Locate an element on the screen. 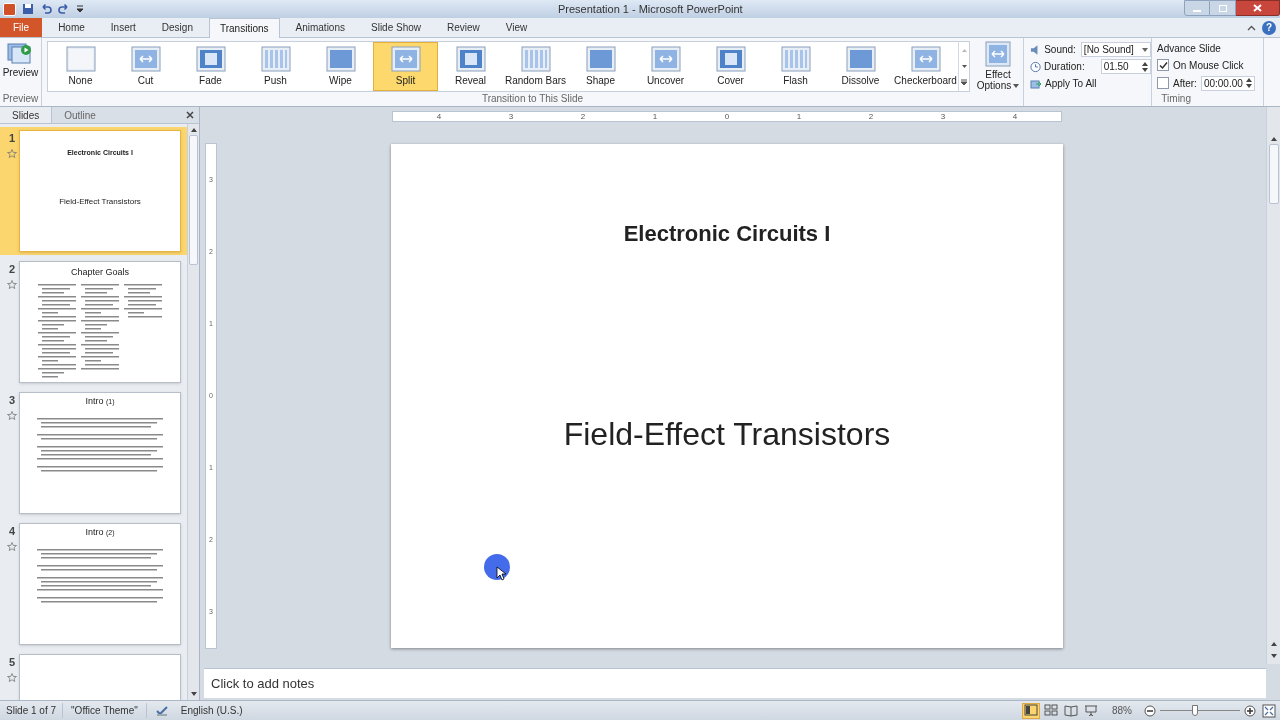  ribbon-tab: Home is located at coordinates (71, 27).